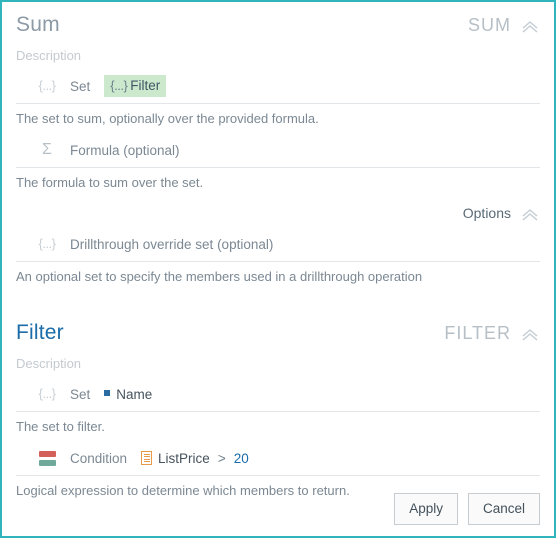 The height and width of the screenshot is (538, 556). I want to click on section-filter-title: Filter, so click(40, 332).